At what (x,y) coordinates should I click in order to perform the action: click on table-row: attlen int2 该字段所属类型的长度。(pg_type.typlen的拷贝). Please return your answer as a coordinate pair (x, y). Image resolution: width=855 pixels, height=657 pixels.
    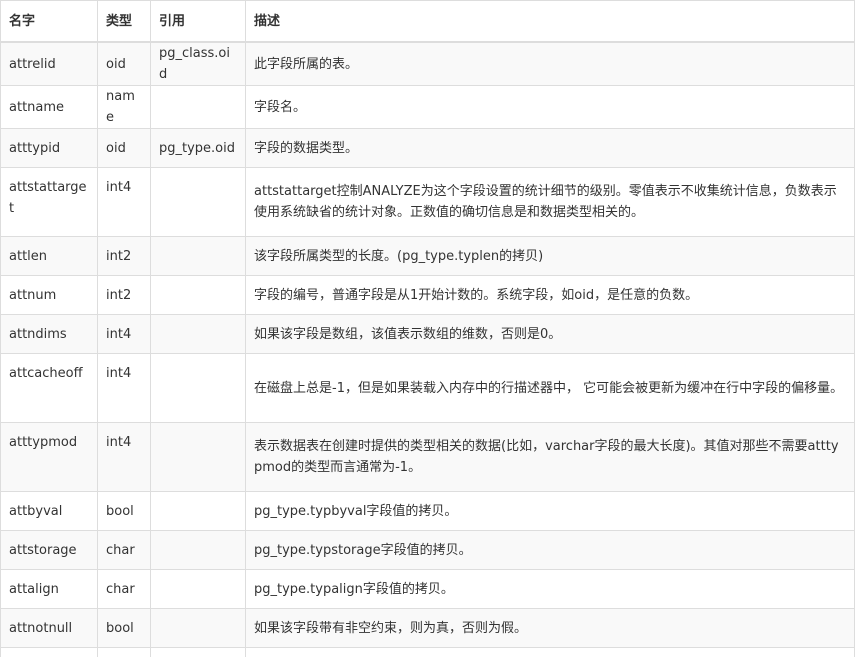
    Looking at the image, I should click on (427, 256).